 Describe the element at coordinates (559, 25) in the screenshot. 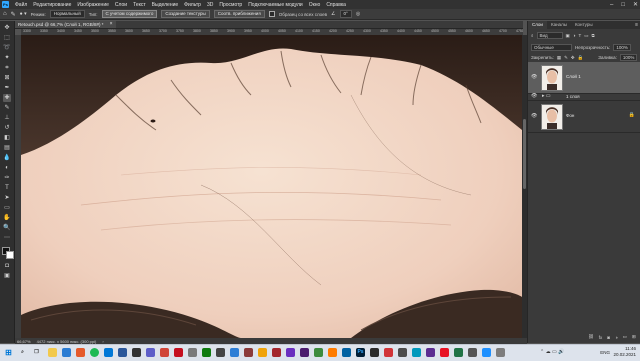

I see `tab-channels: Каналы` at that location.